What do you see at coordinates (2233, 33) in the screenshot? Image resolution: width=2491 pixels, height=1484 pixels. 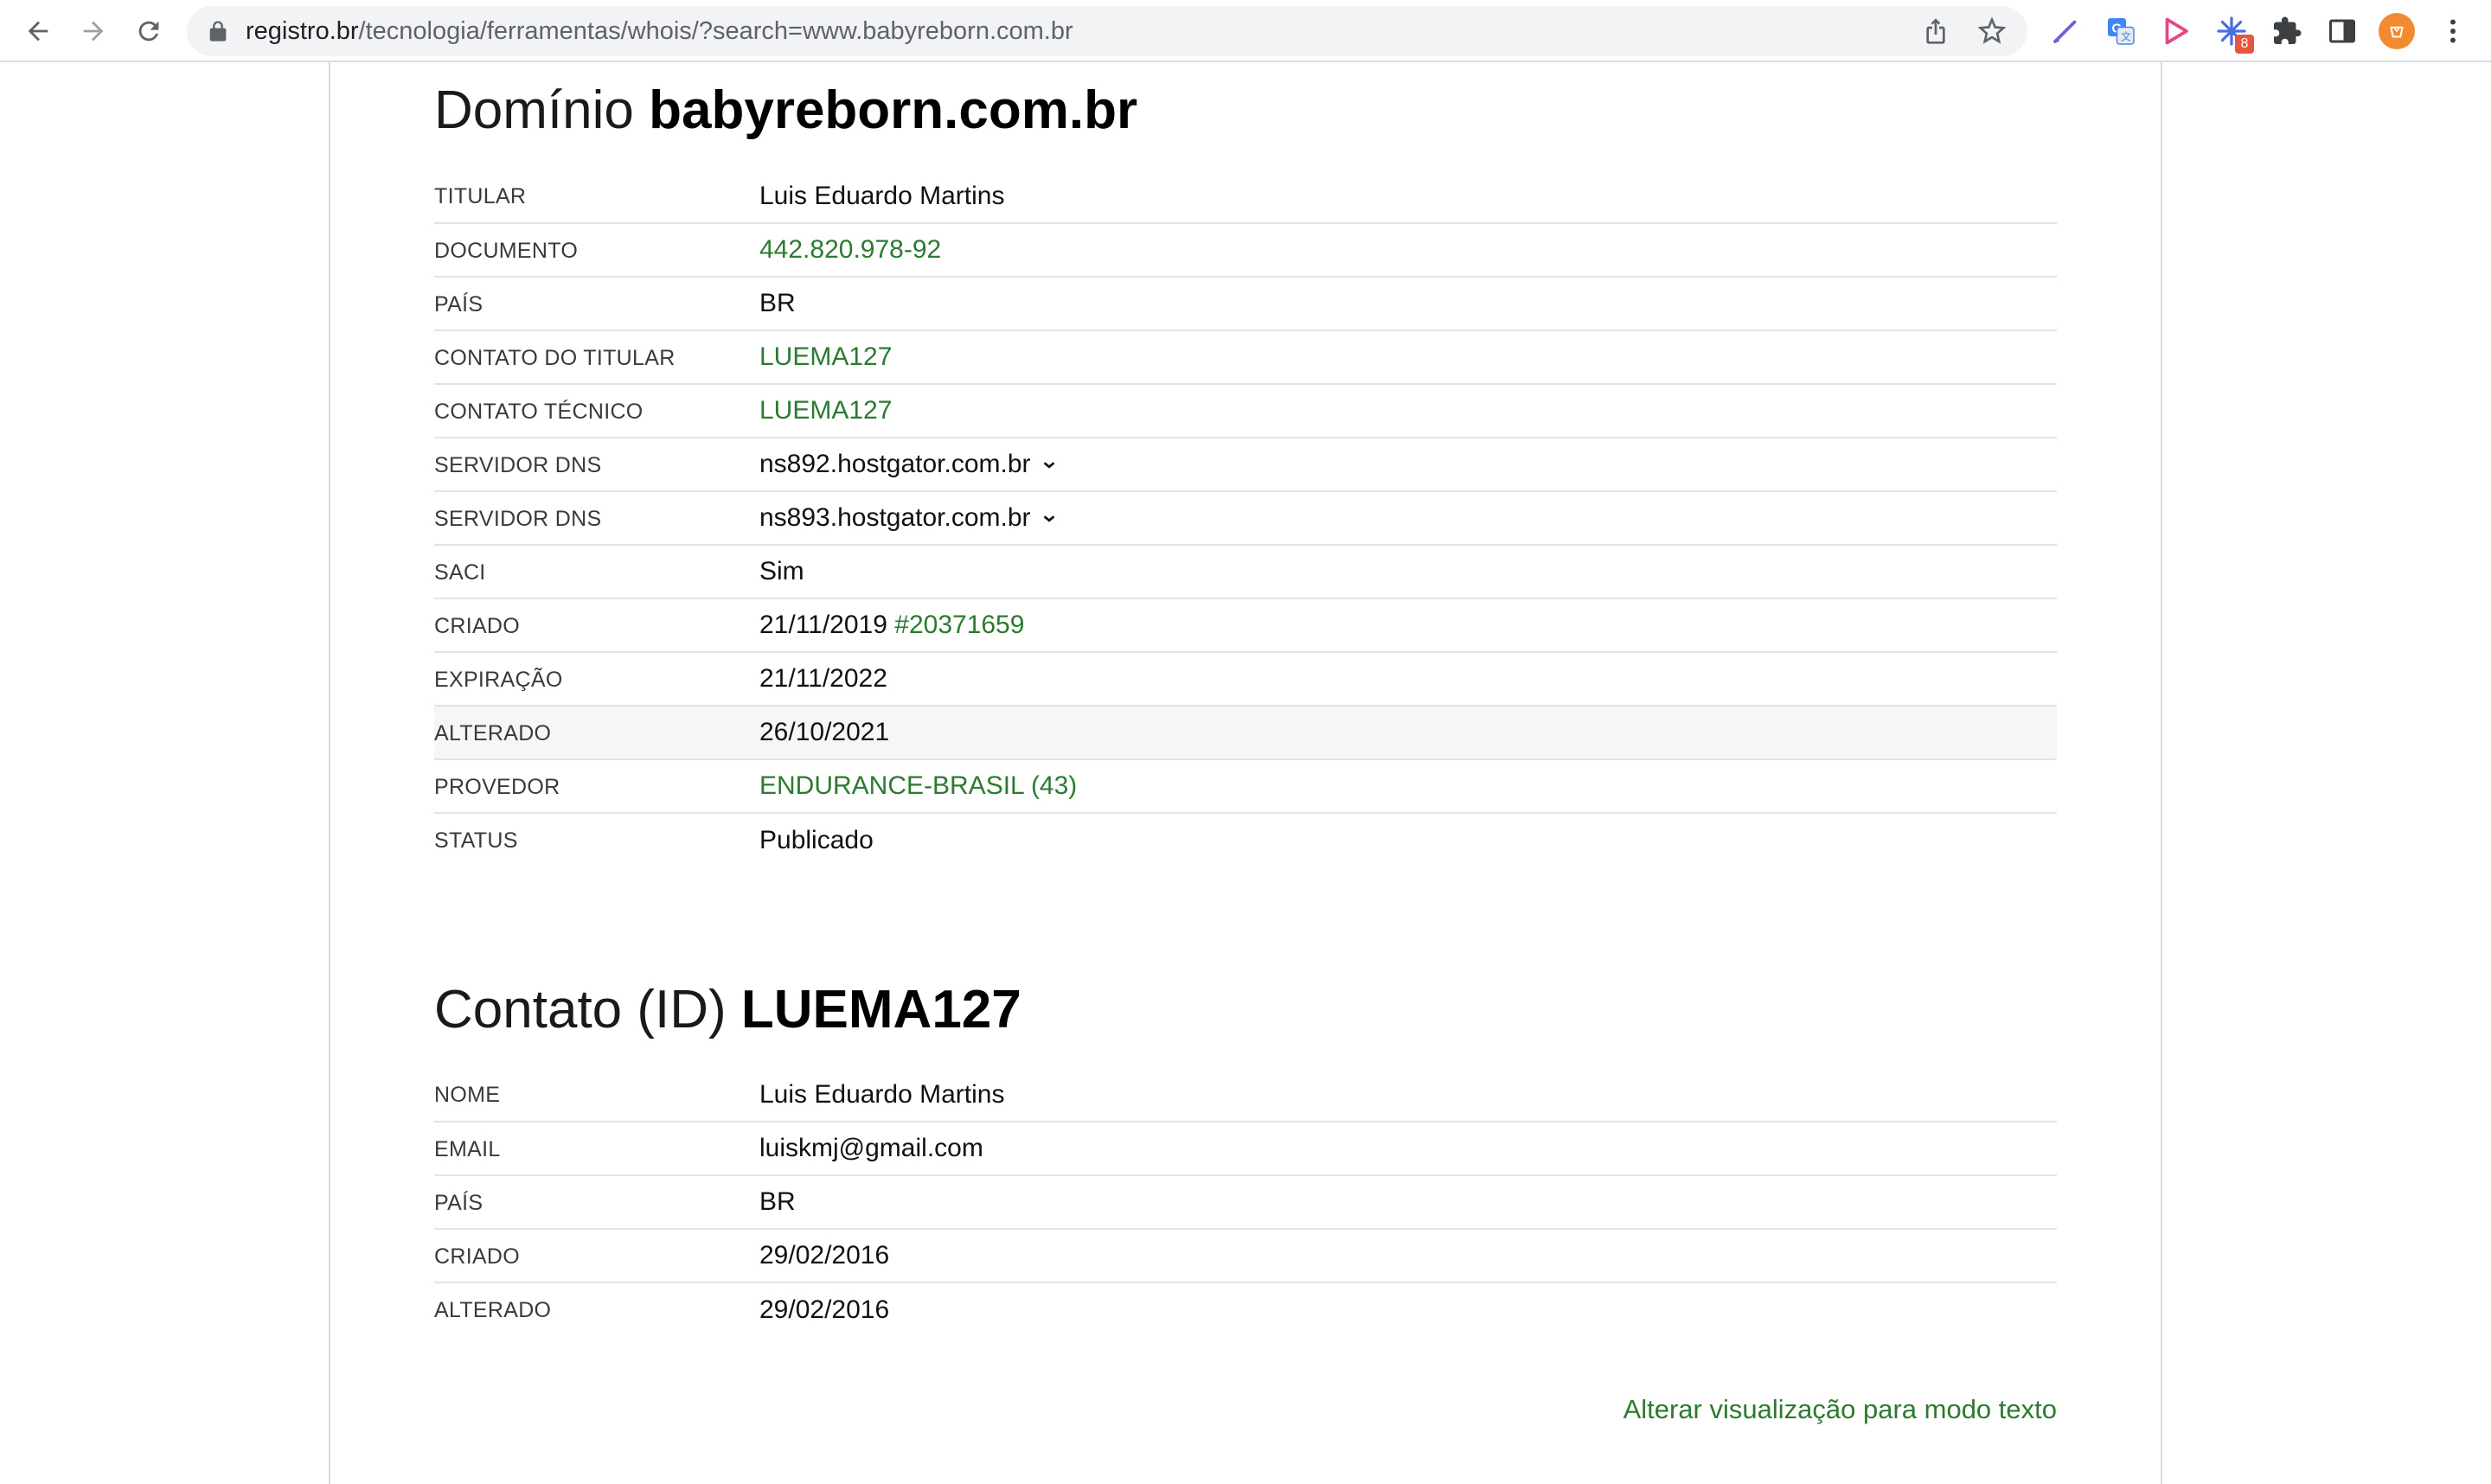 I see `extension-burst: 8` at bounding box center [2233, 33].